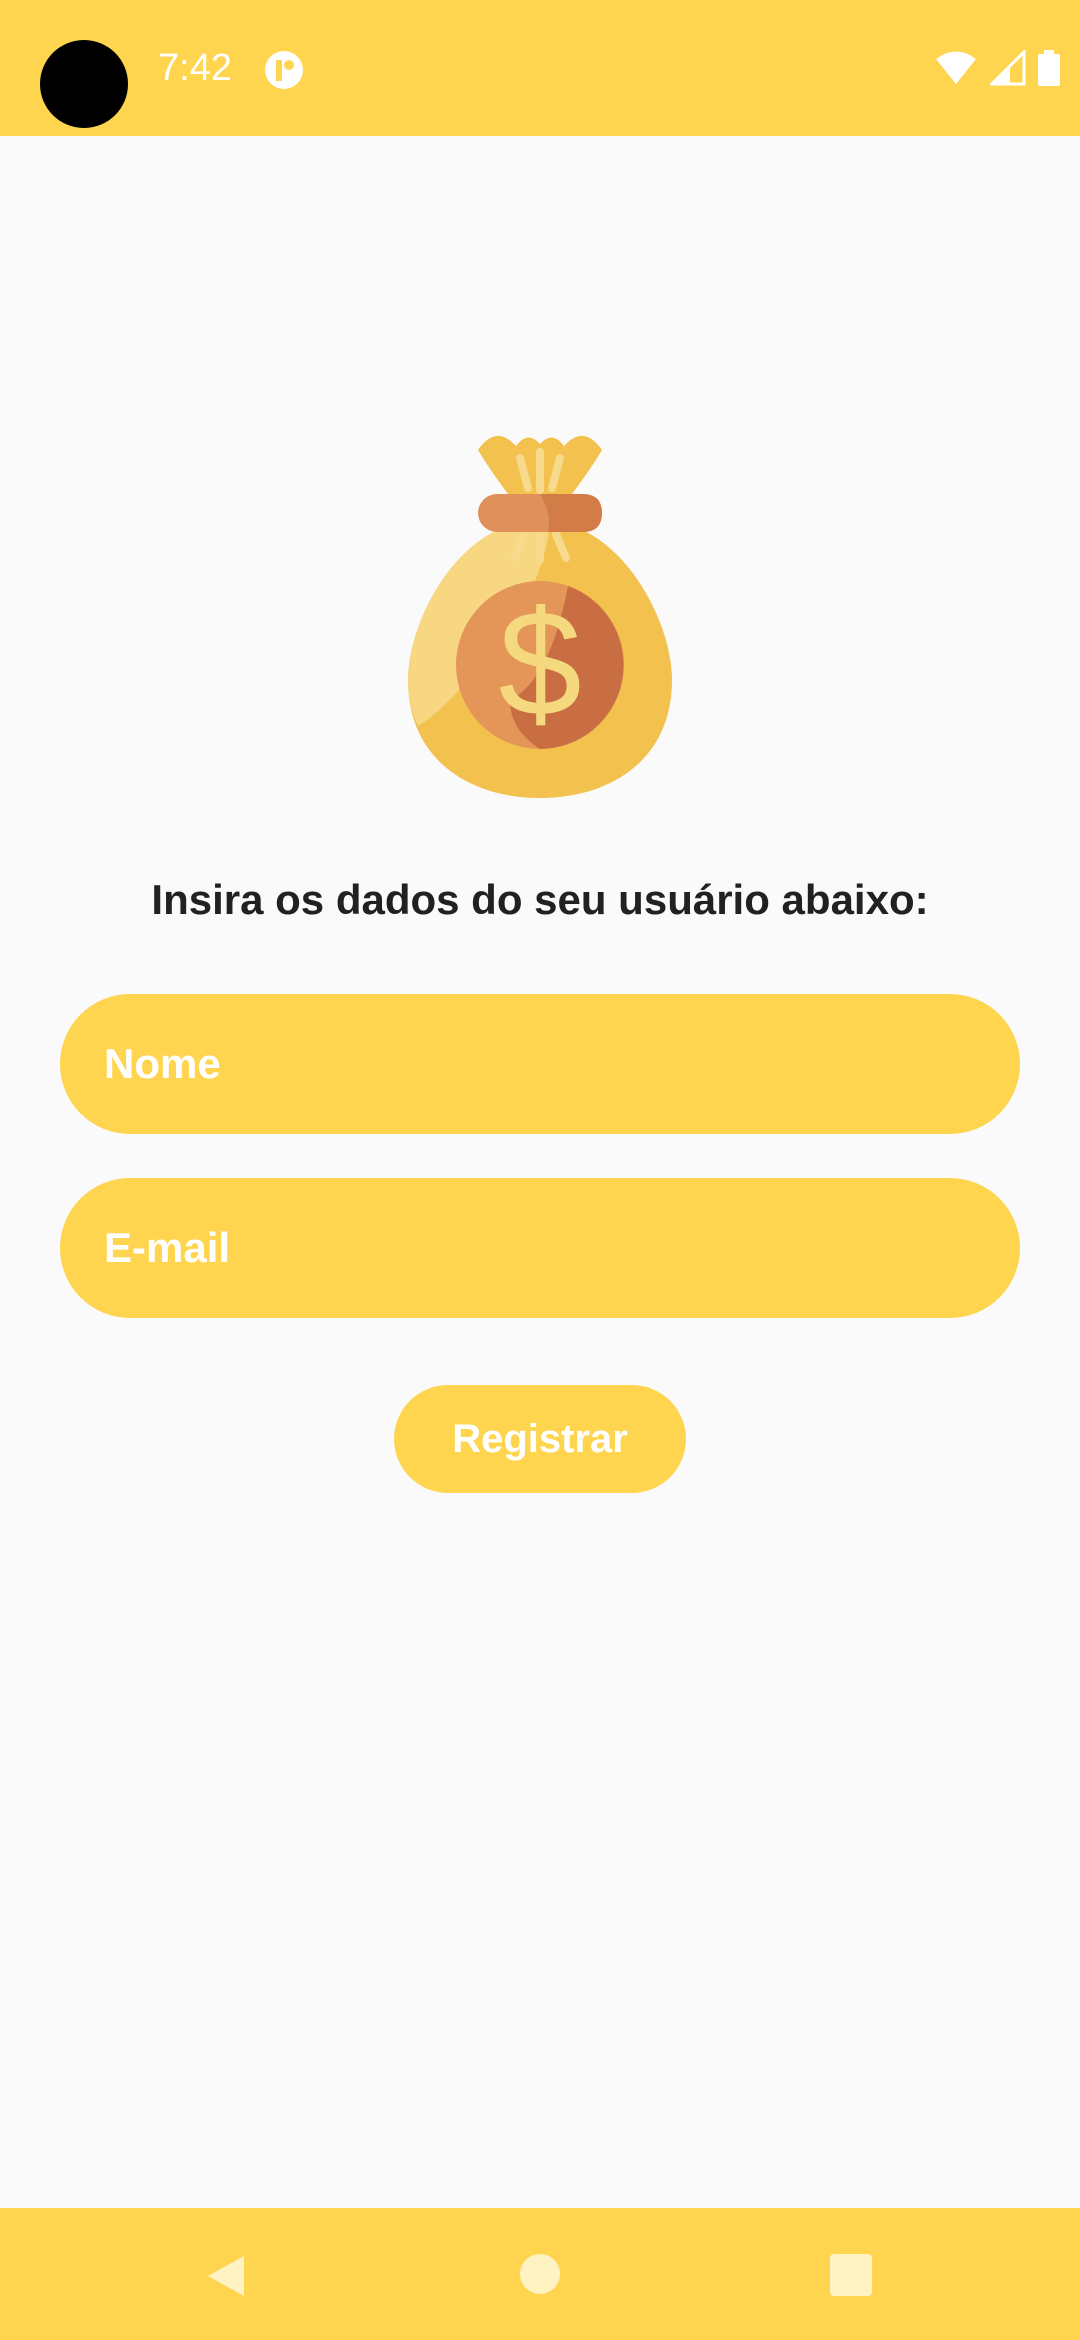 This screenshot has height=2340, width=1080. Describe the element at coordinates (195, 68) in the screenshot. I see `clock: 7:42` at that location.